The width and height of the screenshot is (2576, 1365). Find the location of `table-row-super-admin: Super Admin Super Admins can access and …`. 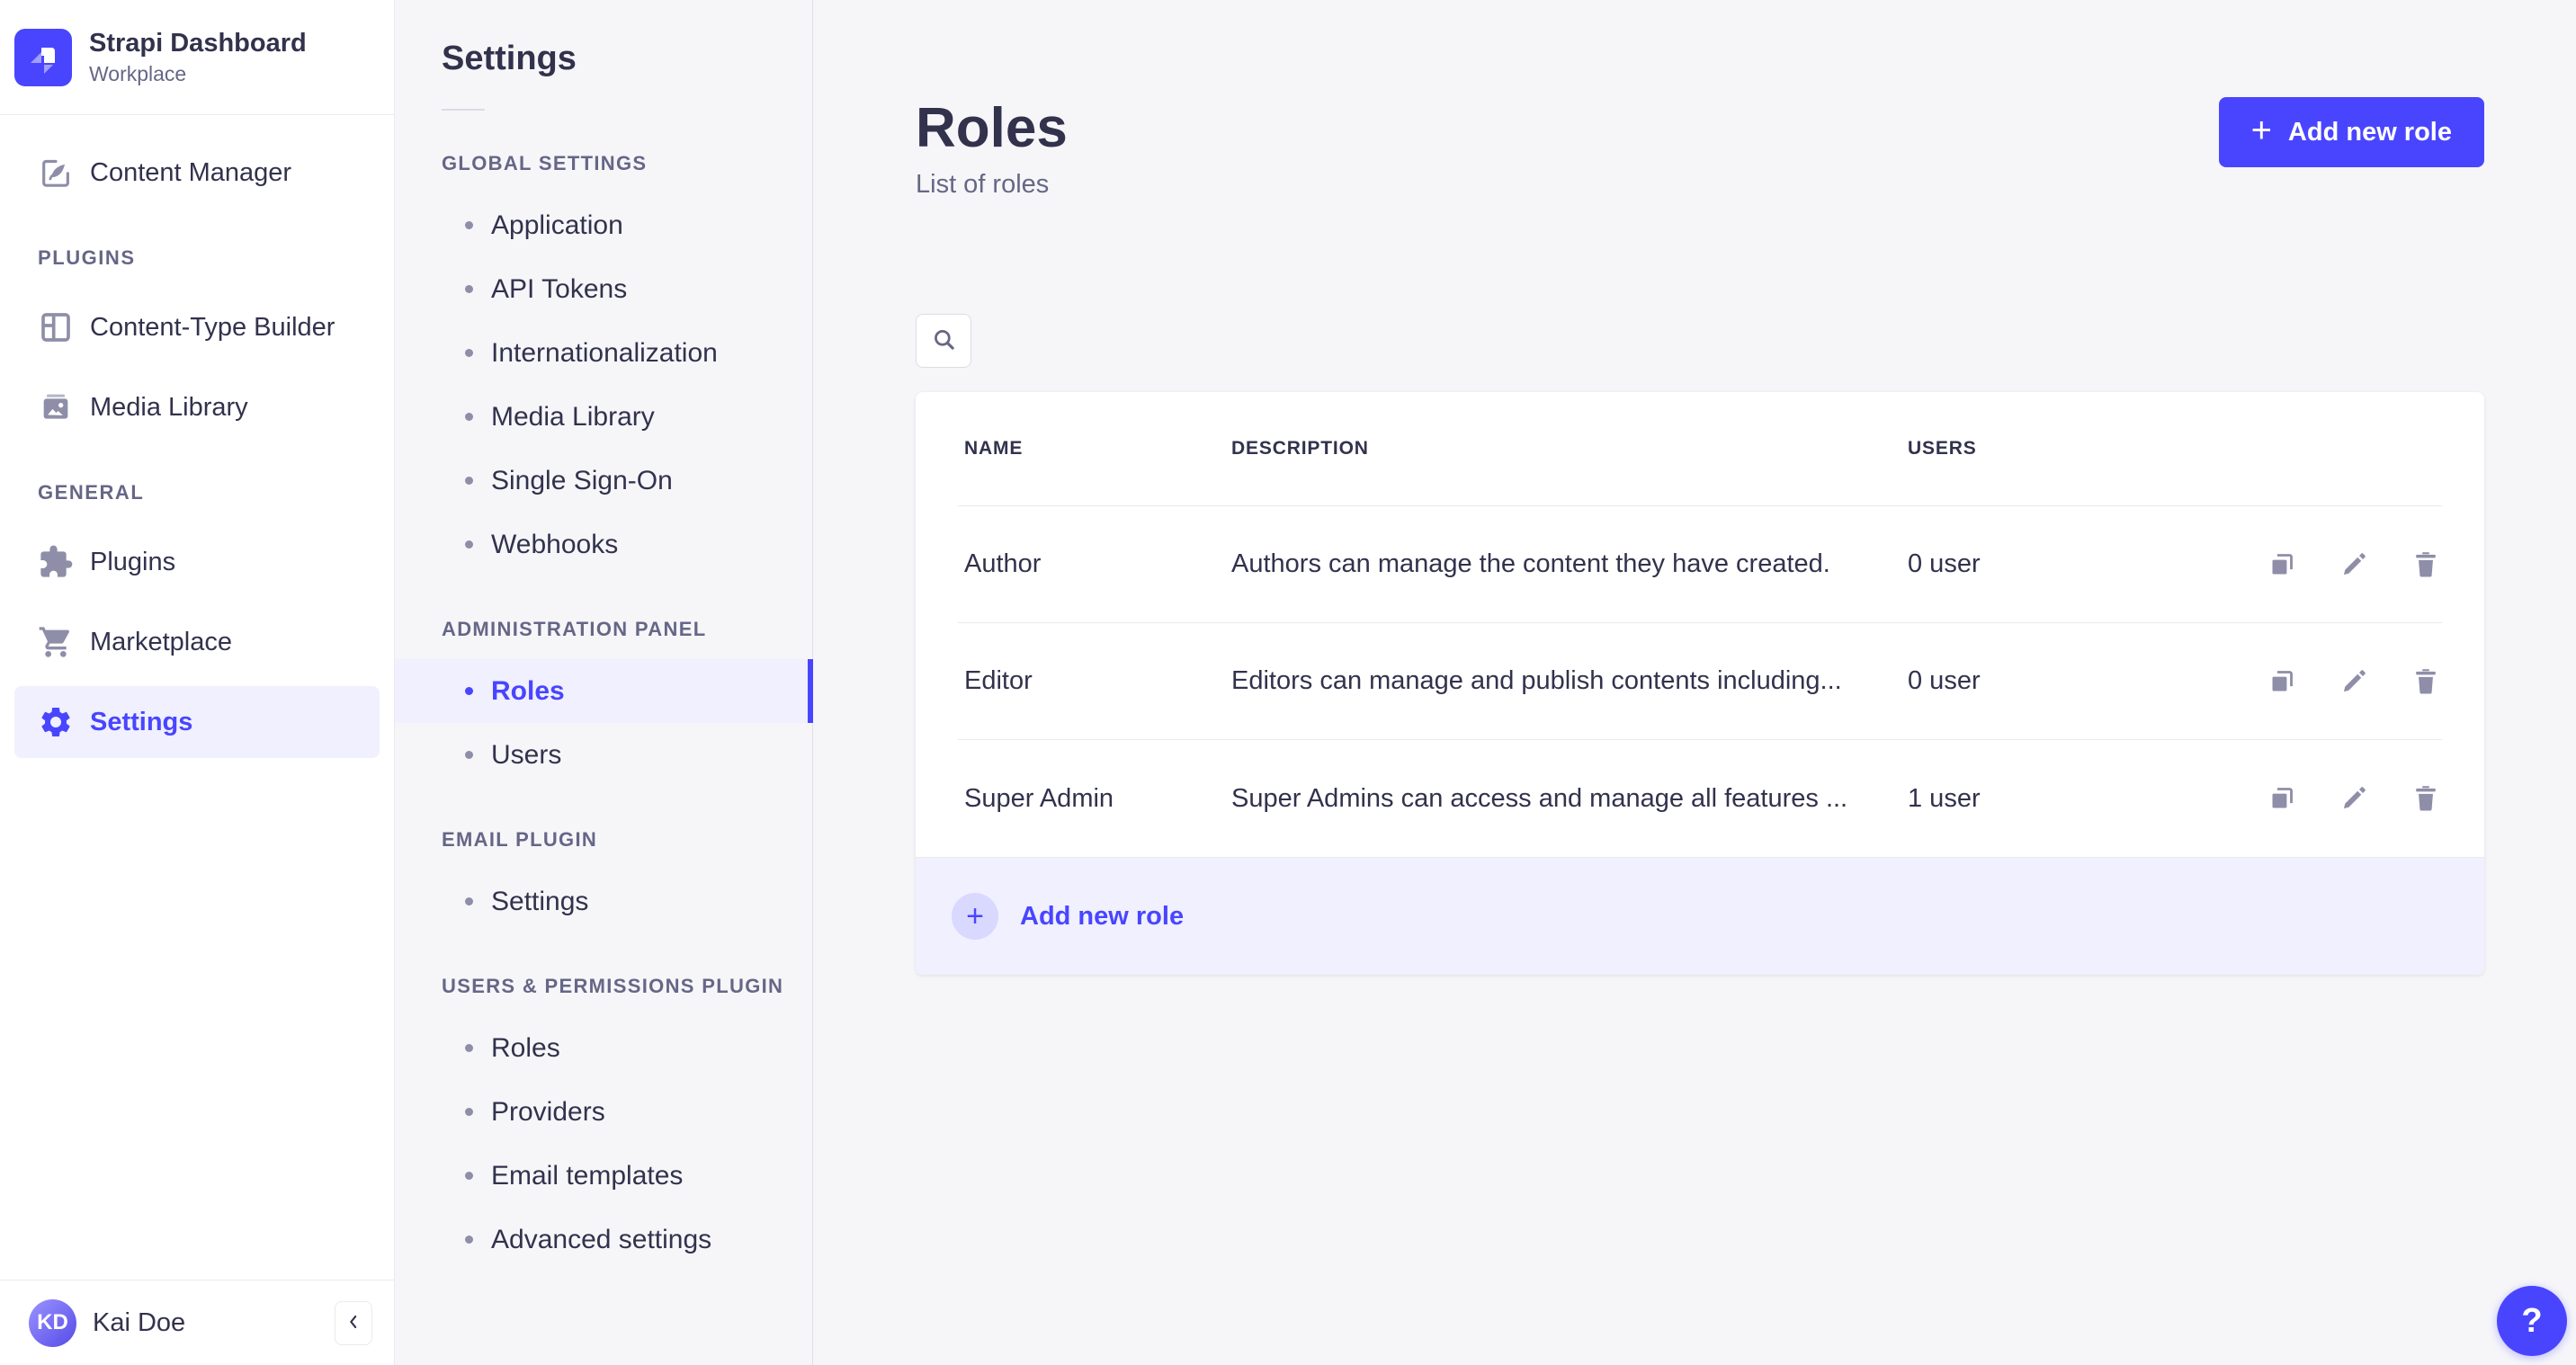

table-row-super-admin: Super Admin Super Admins can access and … is located at coordinates (1700, 799).